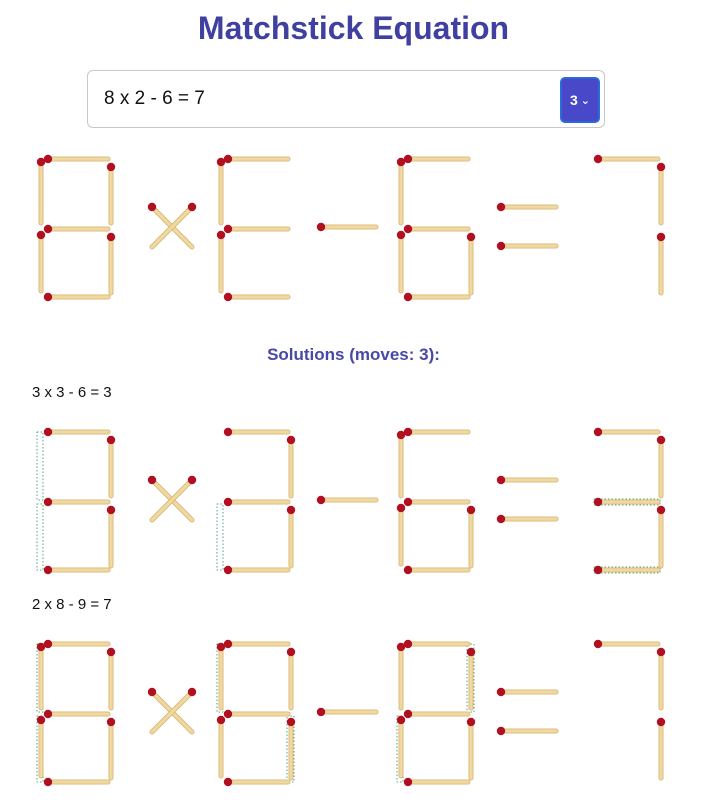 This screenshot has width=707, height=800. What do you see at coordinates (314, 99) in the screenshot?
I see `equation-input` at bounding box center [314, 99].